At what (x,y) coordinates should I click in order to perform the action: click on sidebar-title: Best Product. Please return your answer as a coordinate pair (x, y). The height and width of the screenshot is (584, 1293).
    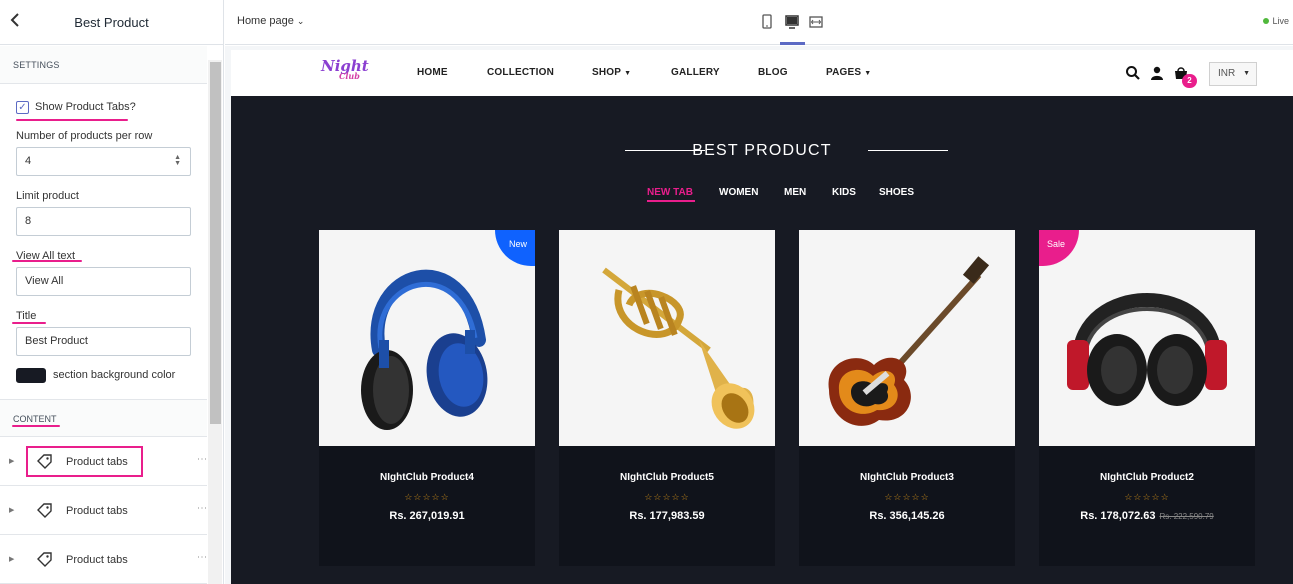
    Looking at the image, I should click on (111, 22).